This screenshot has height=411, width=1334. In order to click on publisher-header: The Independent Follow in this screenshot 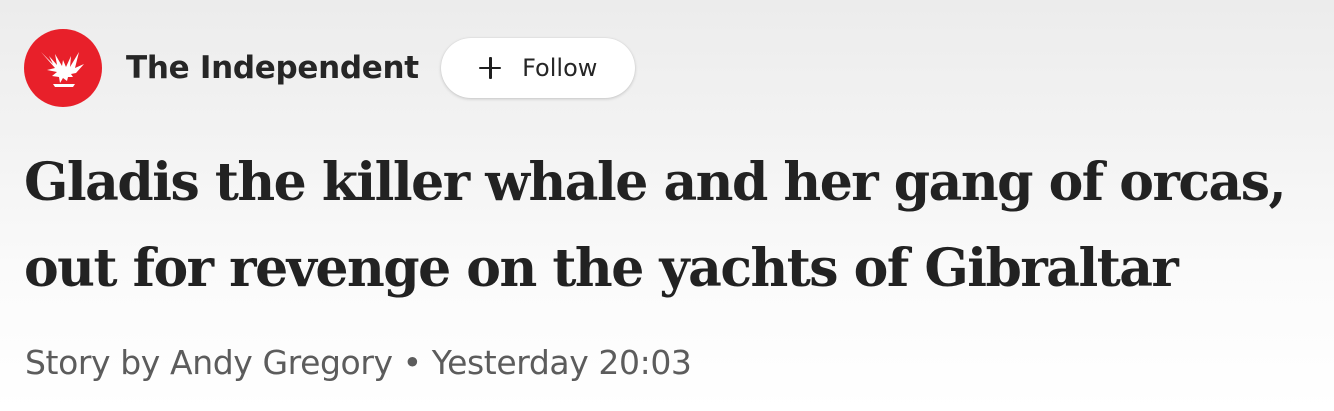, I will do `click(329, 68)`.